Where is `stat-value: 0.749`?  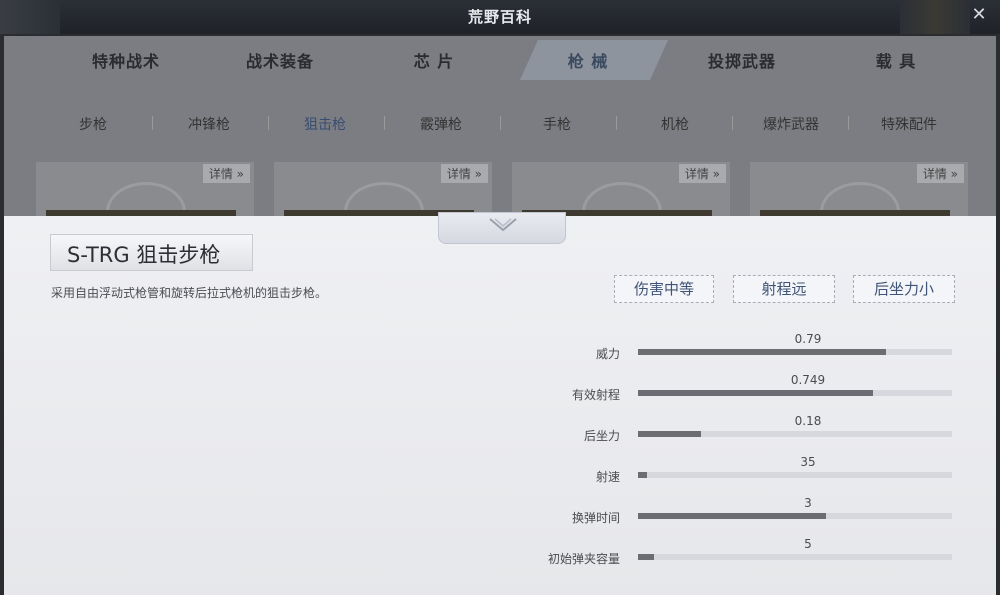
stat-value: 0.749 is located at coordinates (808, 380).